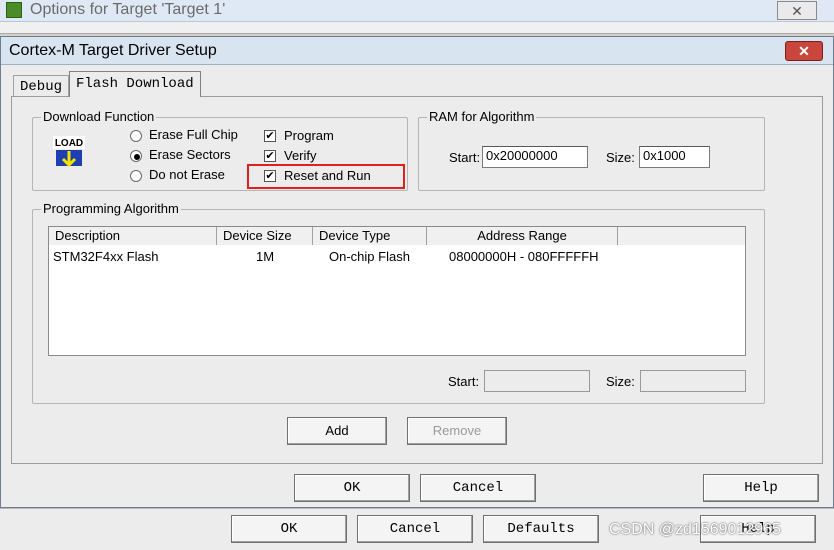 The image size is (834, 550). I want to click on row-address-range: 08000000H - 080FFFFFH, so click(524, 256).